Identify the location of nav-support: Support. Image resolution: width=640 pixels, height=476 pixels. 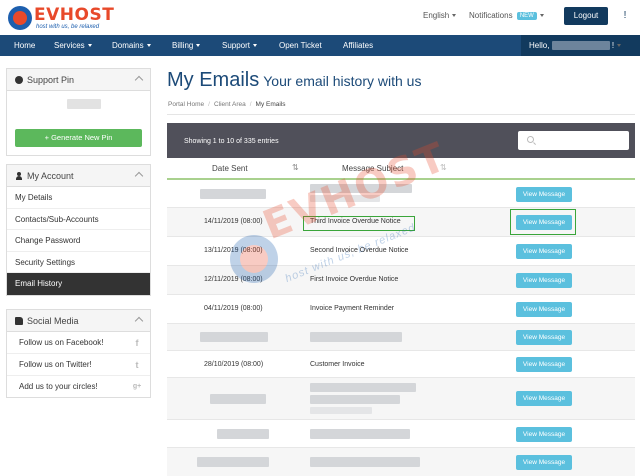
(240, 45).